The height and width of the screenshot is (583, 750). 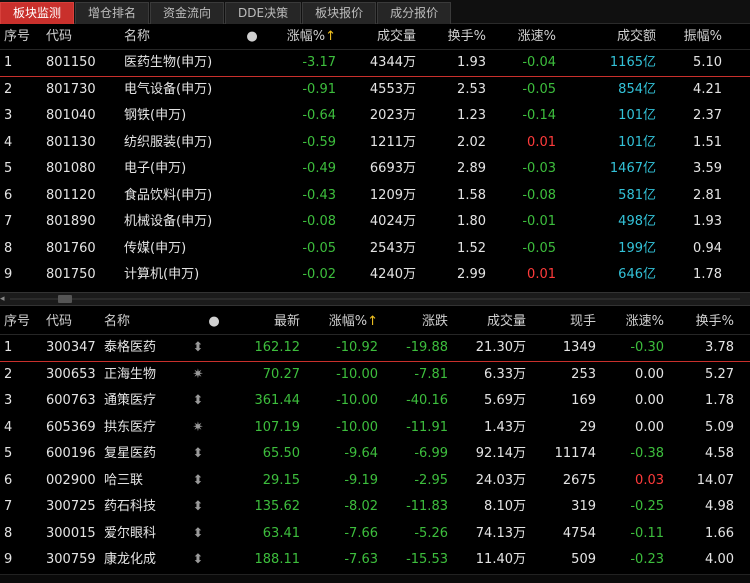 I want to click on cell-hand: 319, so click(x=583, y=506).